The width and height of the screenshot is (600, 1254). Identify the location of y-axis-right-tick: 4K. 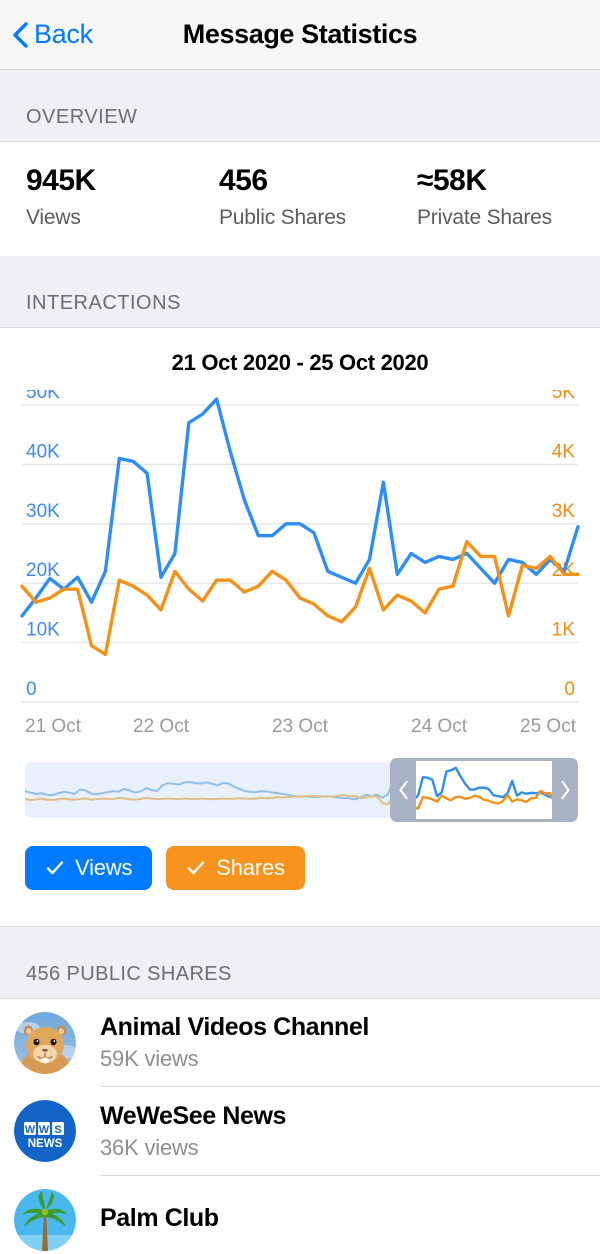
(564, 451).